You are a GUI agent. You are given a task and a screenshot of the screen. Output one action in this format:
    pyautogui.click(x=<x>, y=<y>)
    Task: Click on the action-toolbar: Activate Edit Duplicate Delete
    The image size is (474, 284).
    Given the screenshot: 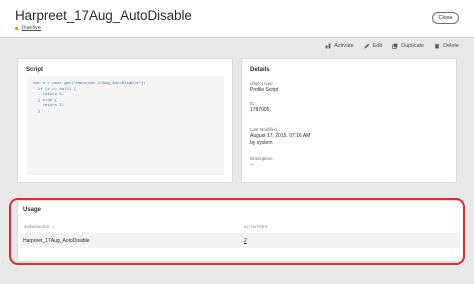 What is the action you would take?
    pyautogui.click(x=392, y=46)
    